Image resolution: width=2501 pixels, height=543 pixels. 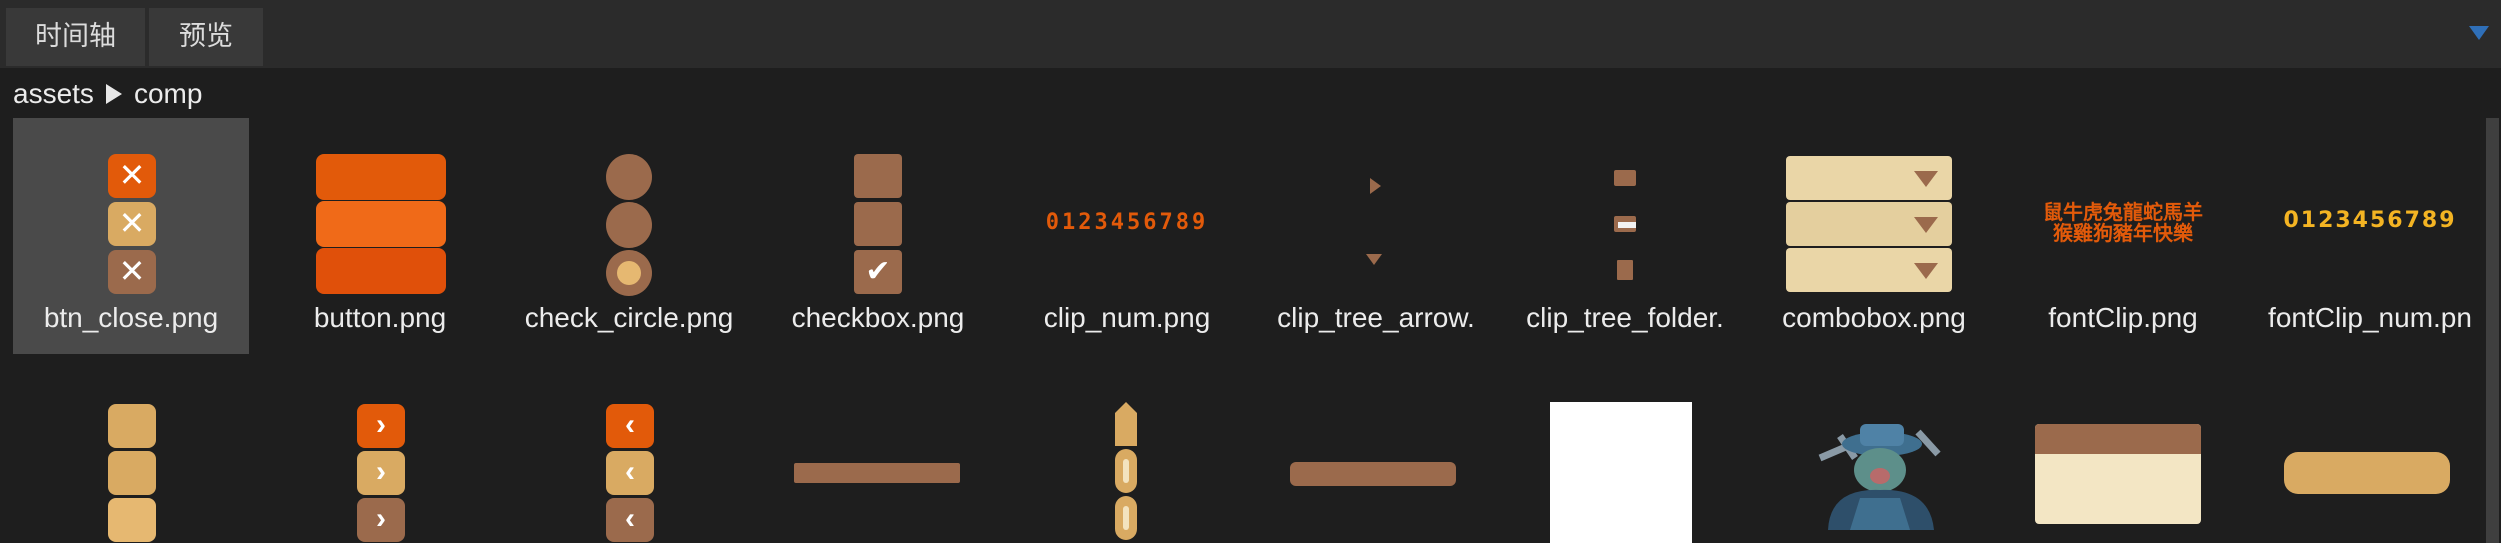 I want to click on character-thumbnail, so click(x=1875, y=474).